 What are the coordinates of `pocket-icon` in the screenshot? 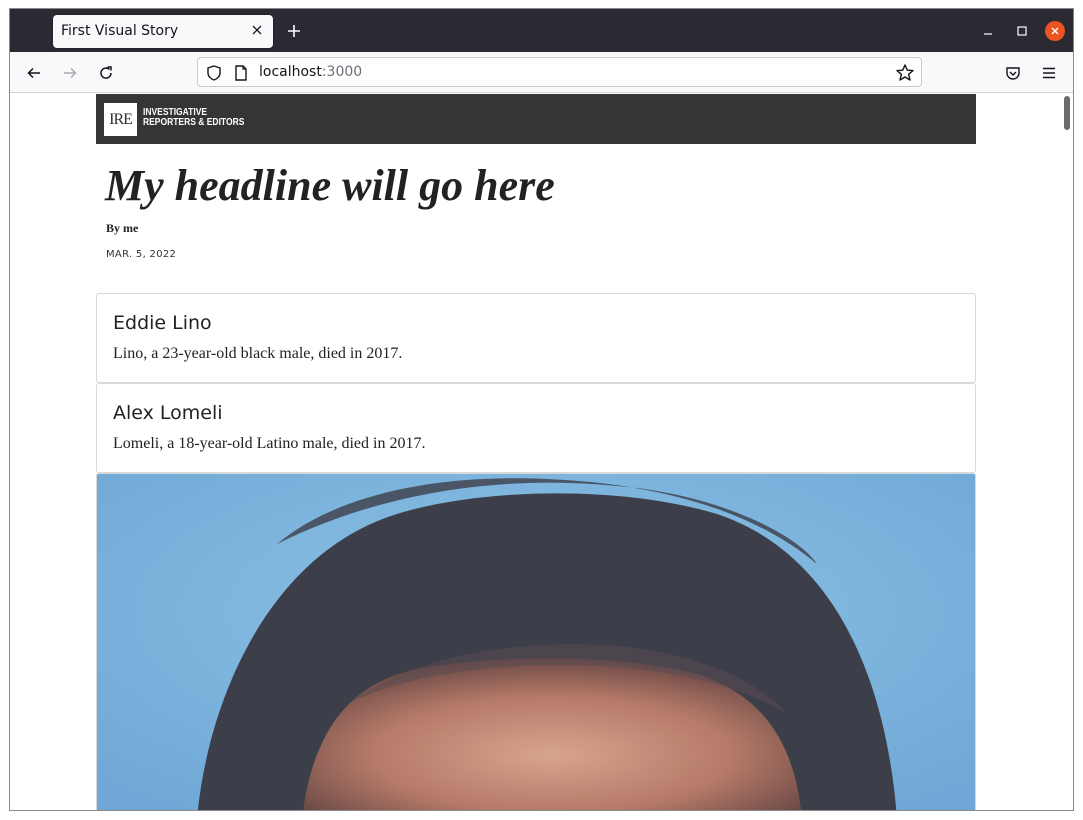 It's located at (1013, 73).